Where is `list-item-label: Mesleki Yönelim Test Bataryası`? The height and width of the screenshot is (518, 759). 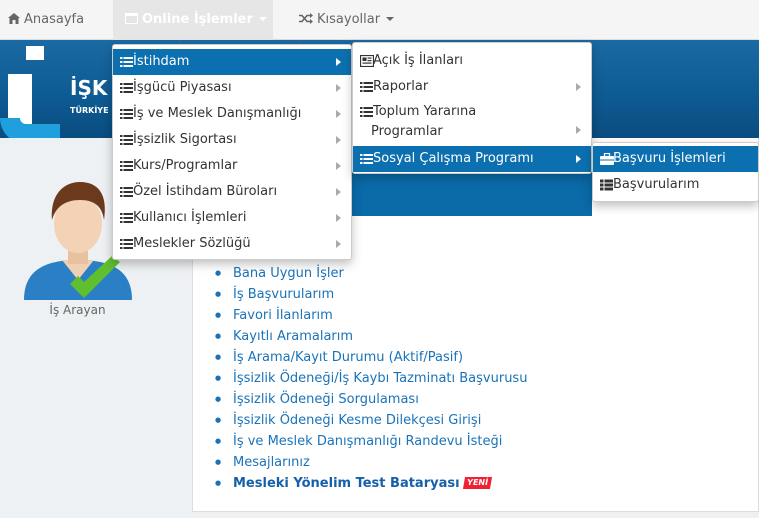 list-item-label: Mesleki Yönelim Test Bataryası is located at coordinates (346, 483).